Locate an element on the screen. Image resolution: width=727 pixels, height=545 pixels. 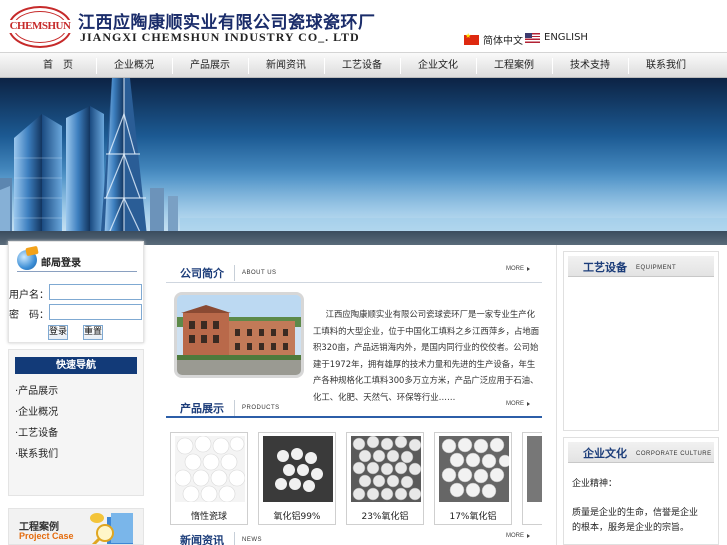
password-input is located at coordinates (95, 312).